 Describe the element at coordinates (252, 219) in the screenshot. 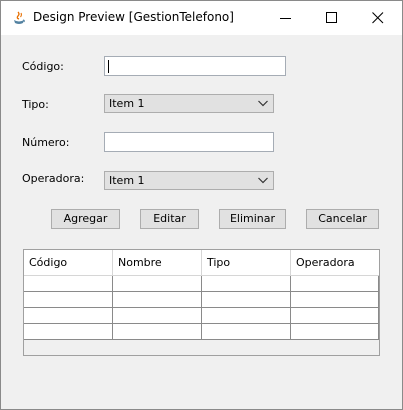

I see `eliminar-button: Eliminar` at that location.